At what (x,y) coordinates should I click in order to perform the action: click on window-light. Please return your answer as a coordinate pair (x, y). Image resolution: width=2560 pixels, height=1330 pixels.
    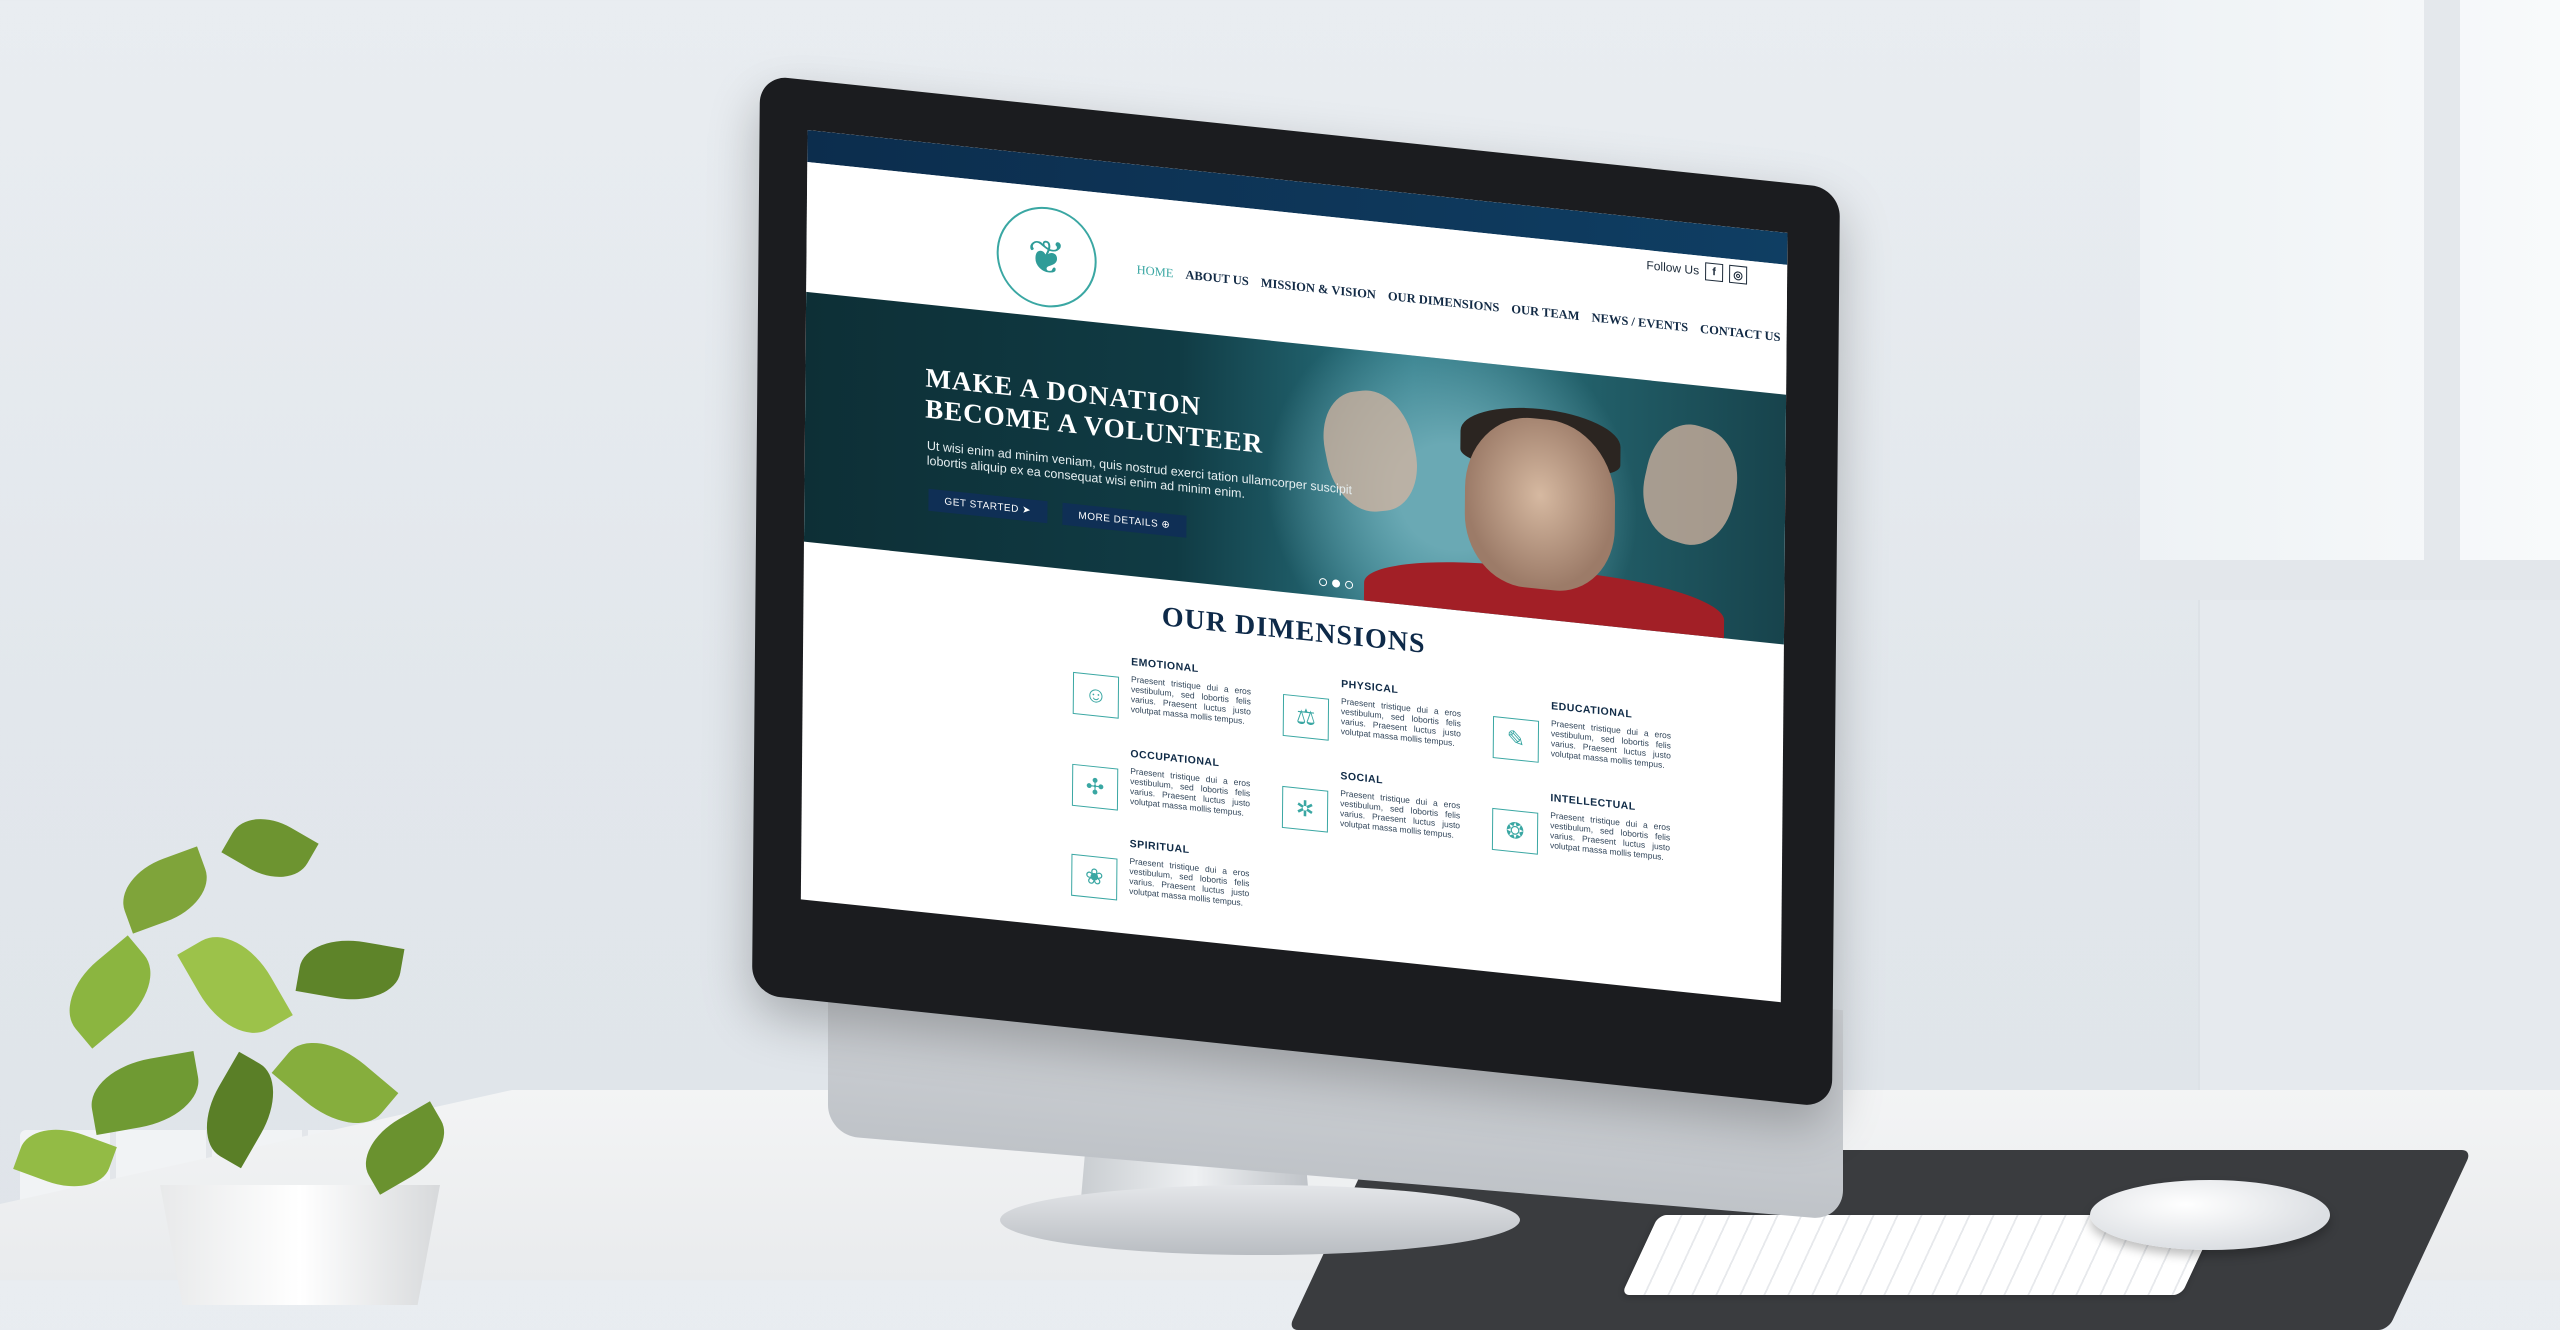
    Looking at the image, I should click on (2350, 300).